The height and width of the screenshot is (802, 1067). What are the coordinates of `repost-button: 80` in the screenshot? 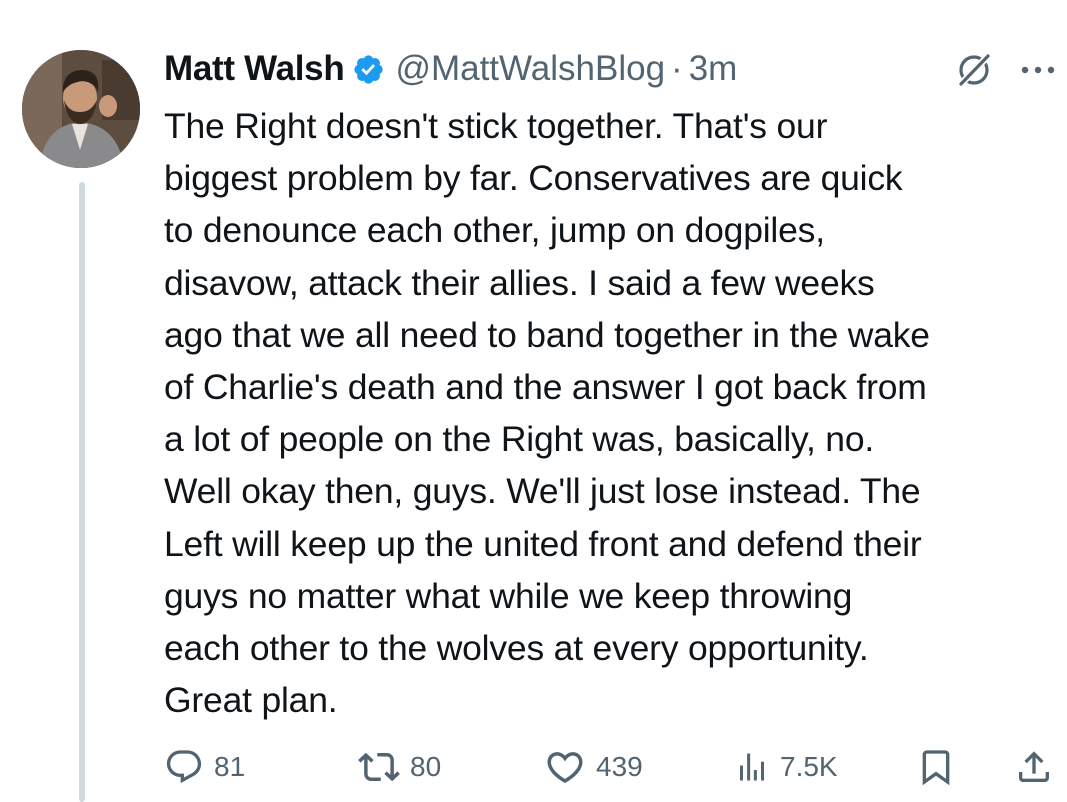 It's located at (399, 767).